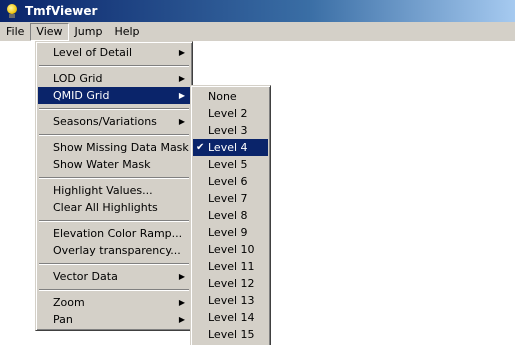 The width and height of the screenshot is (515, 345). What do you see at coordinates (63, 319) in the screenshot?
I see `menu-item-label: Pan` at bounding box center [63, 319].